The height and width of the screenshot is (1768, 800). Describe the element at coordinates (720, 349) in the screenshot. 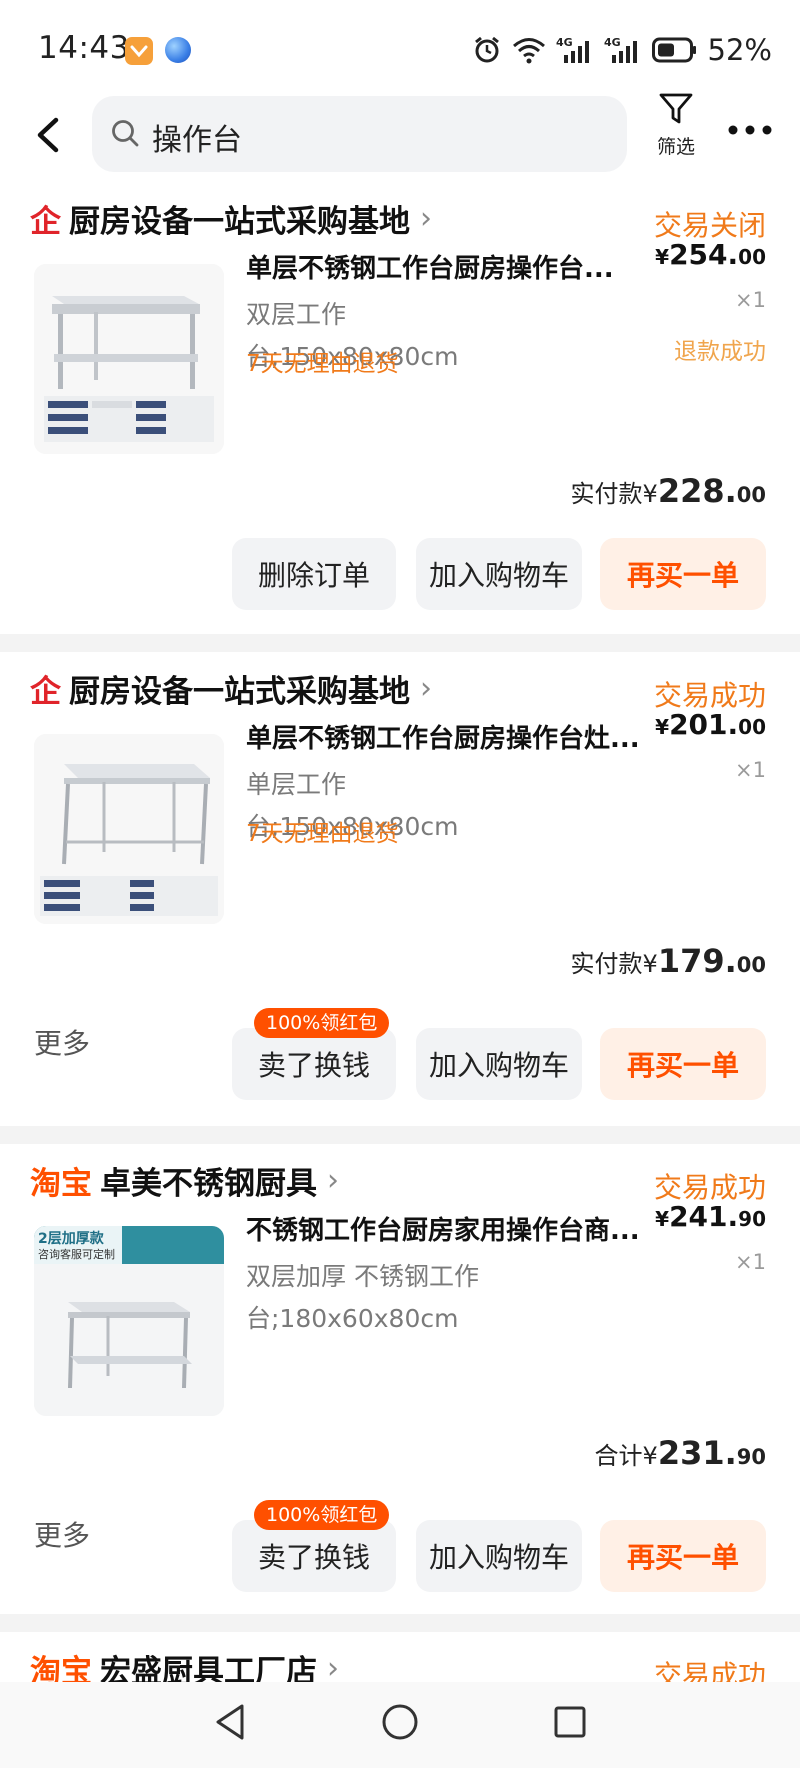

I see `refund-status: 退款成功` at that location.